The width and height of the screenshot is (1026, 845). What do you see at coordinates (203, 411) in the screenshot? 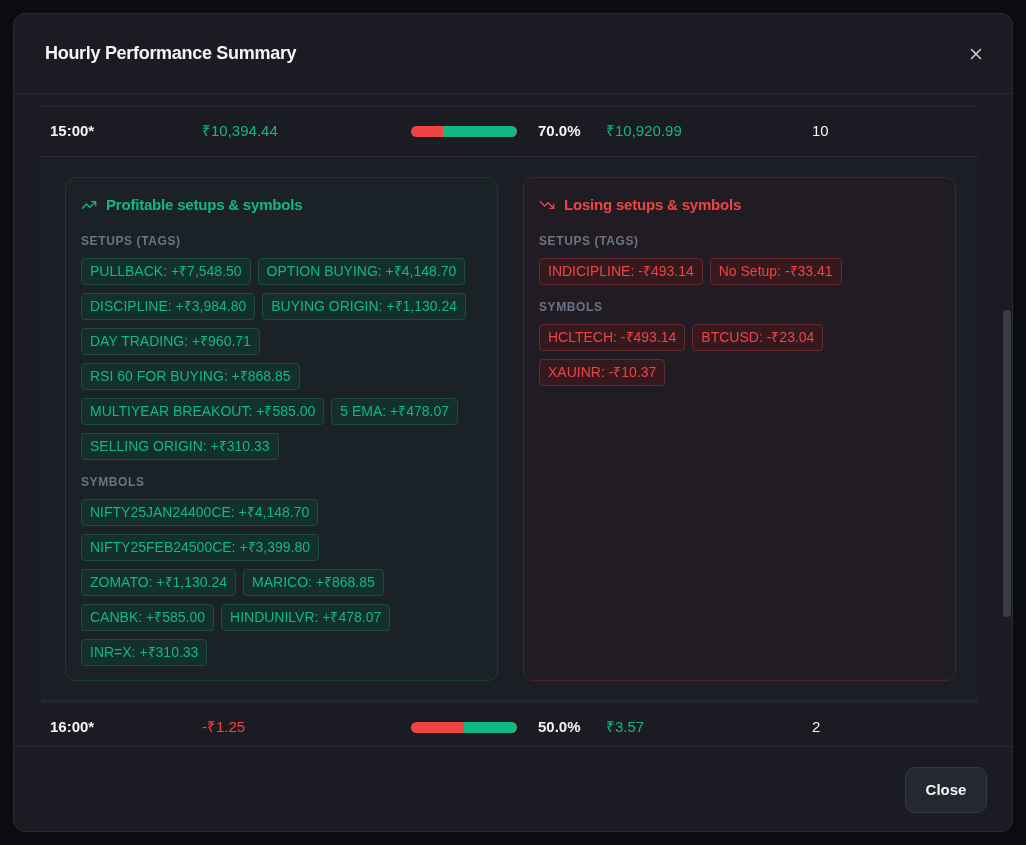
I see `pnl-tag: MULTIYEAR BREAKOUT: +₹585.00` at bounding box center [203, 411].